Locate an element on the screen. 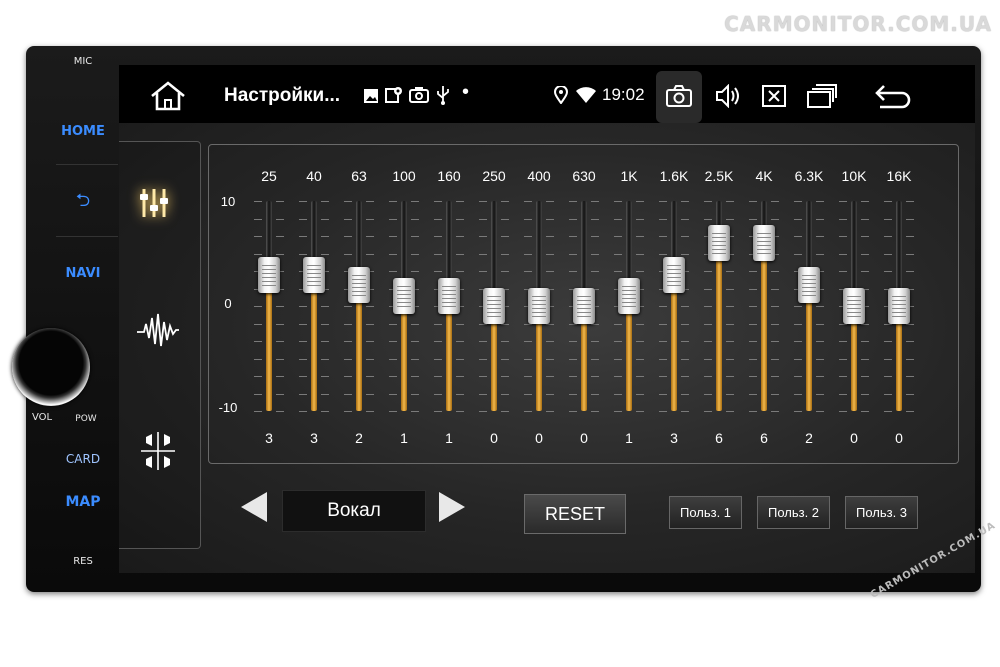 The image size is (1000, 667). back-hw-button: ⮌ is located at coordinates (83, 203).